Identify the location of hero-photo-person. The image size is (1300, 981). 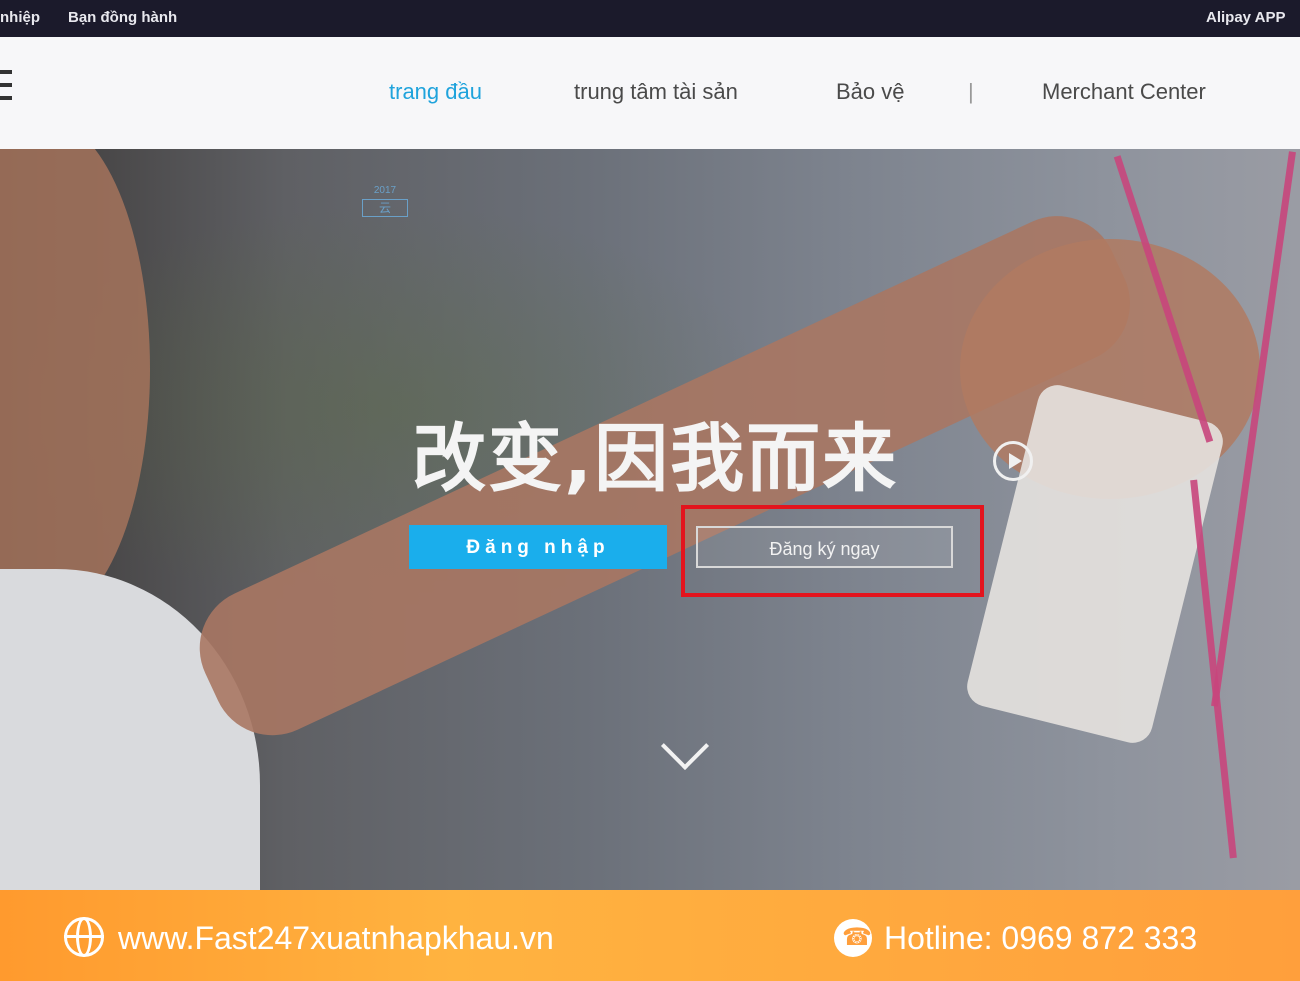
(75, 384).